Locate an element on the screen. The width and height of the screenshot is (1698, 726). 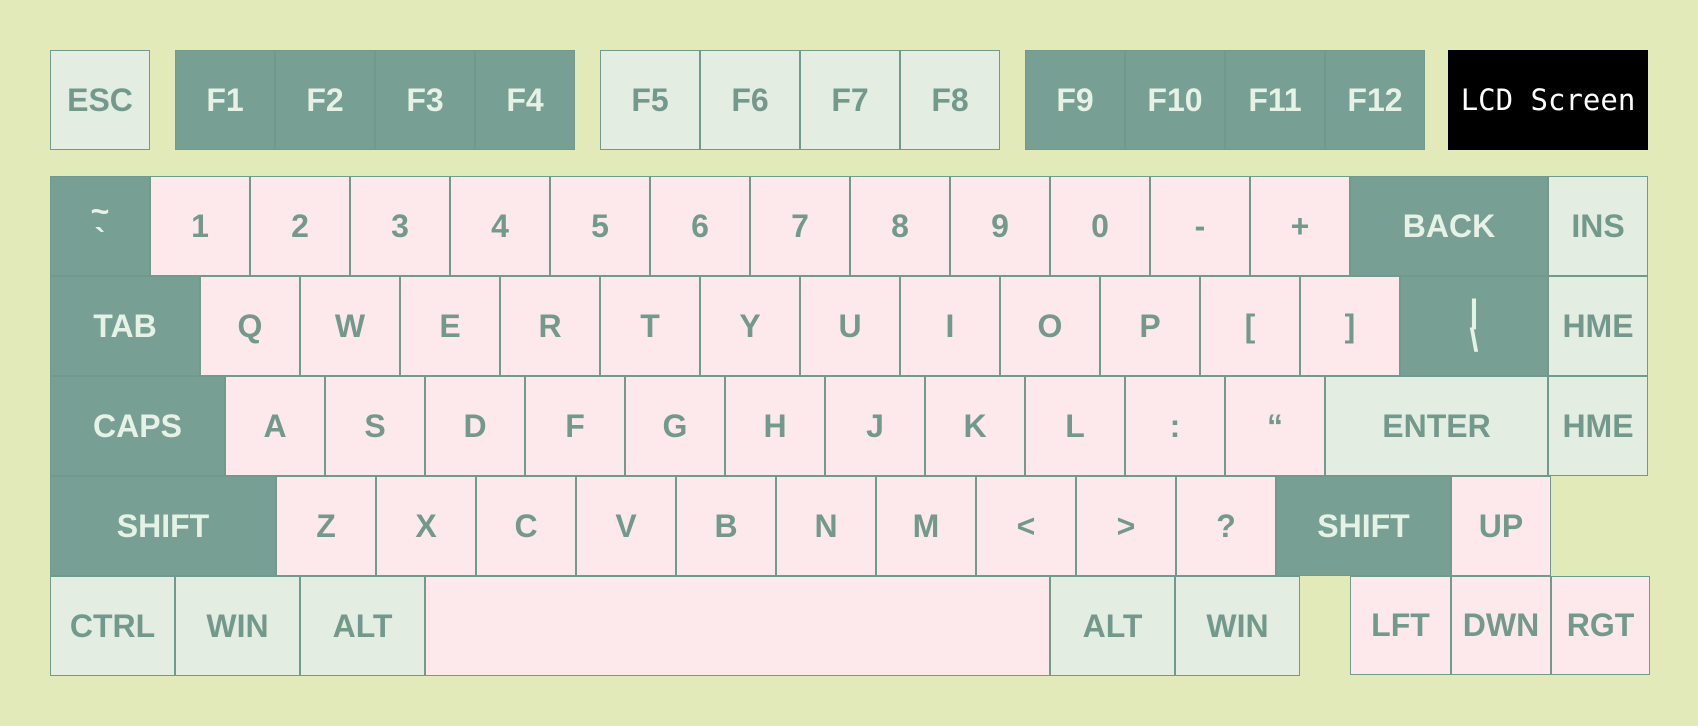
key-9: 9 is located at coordinates (1000, 226).